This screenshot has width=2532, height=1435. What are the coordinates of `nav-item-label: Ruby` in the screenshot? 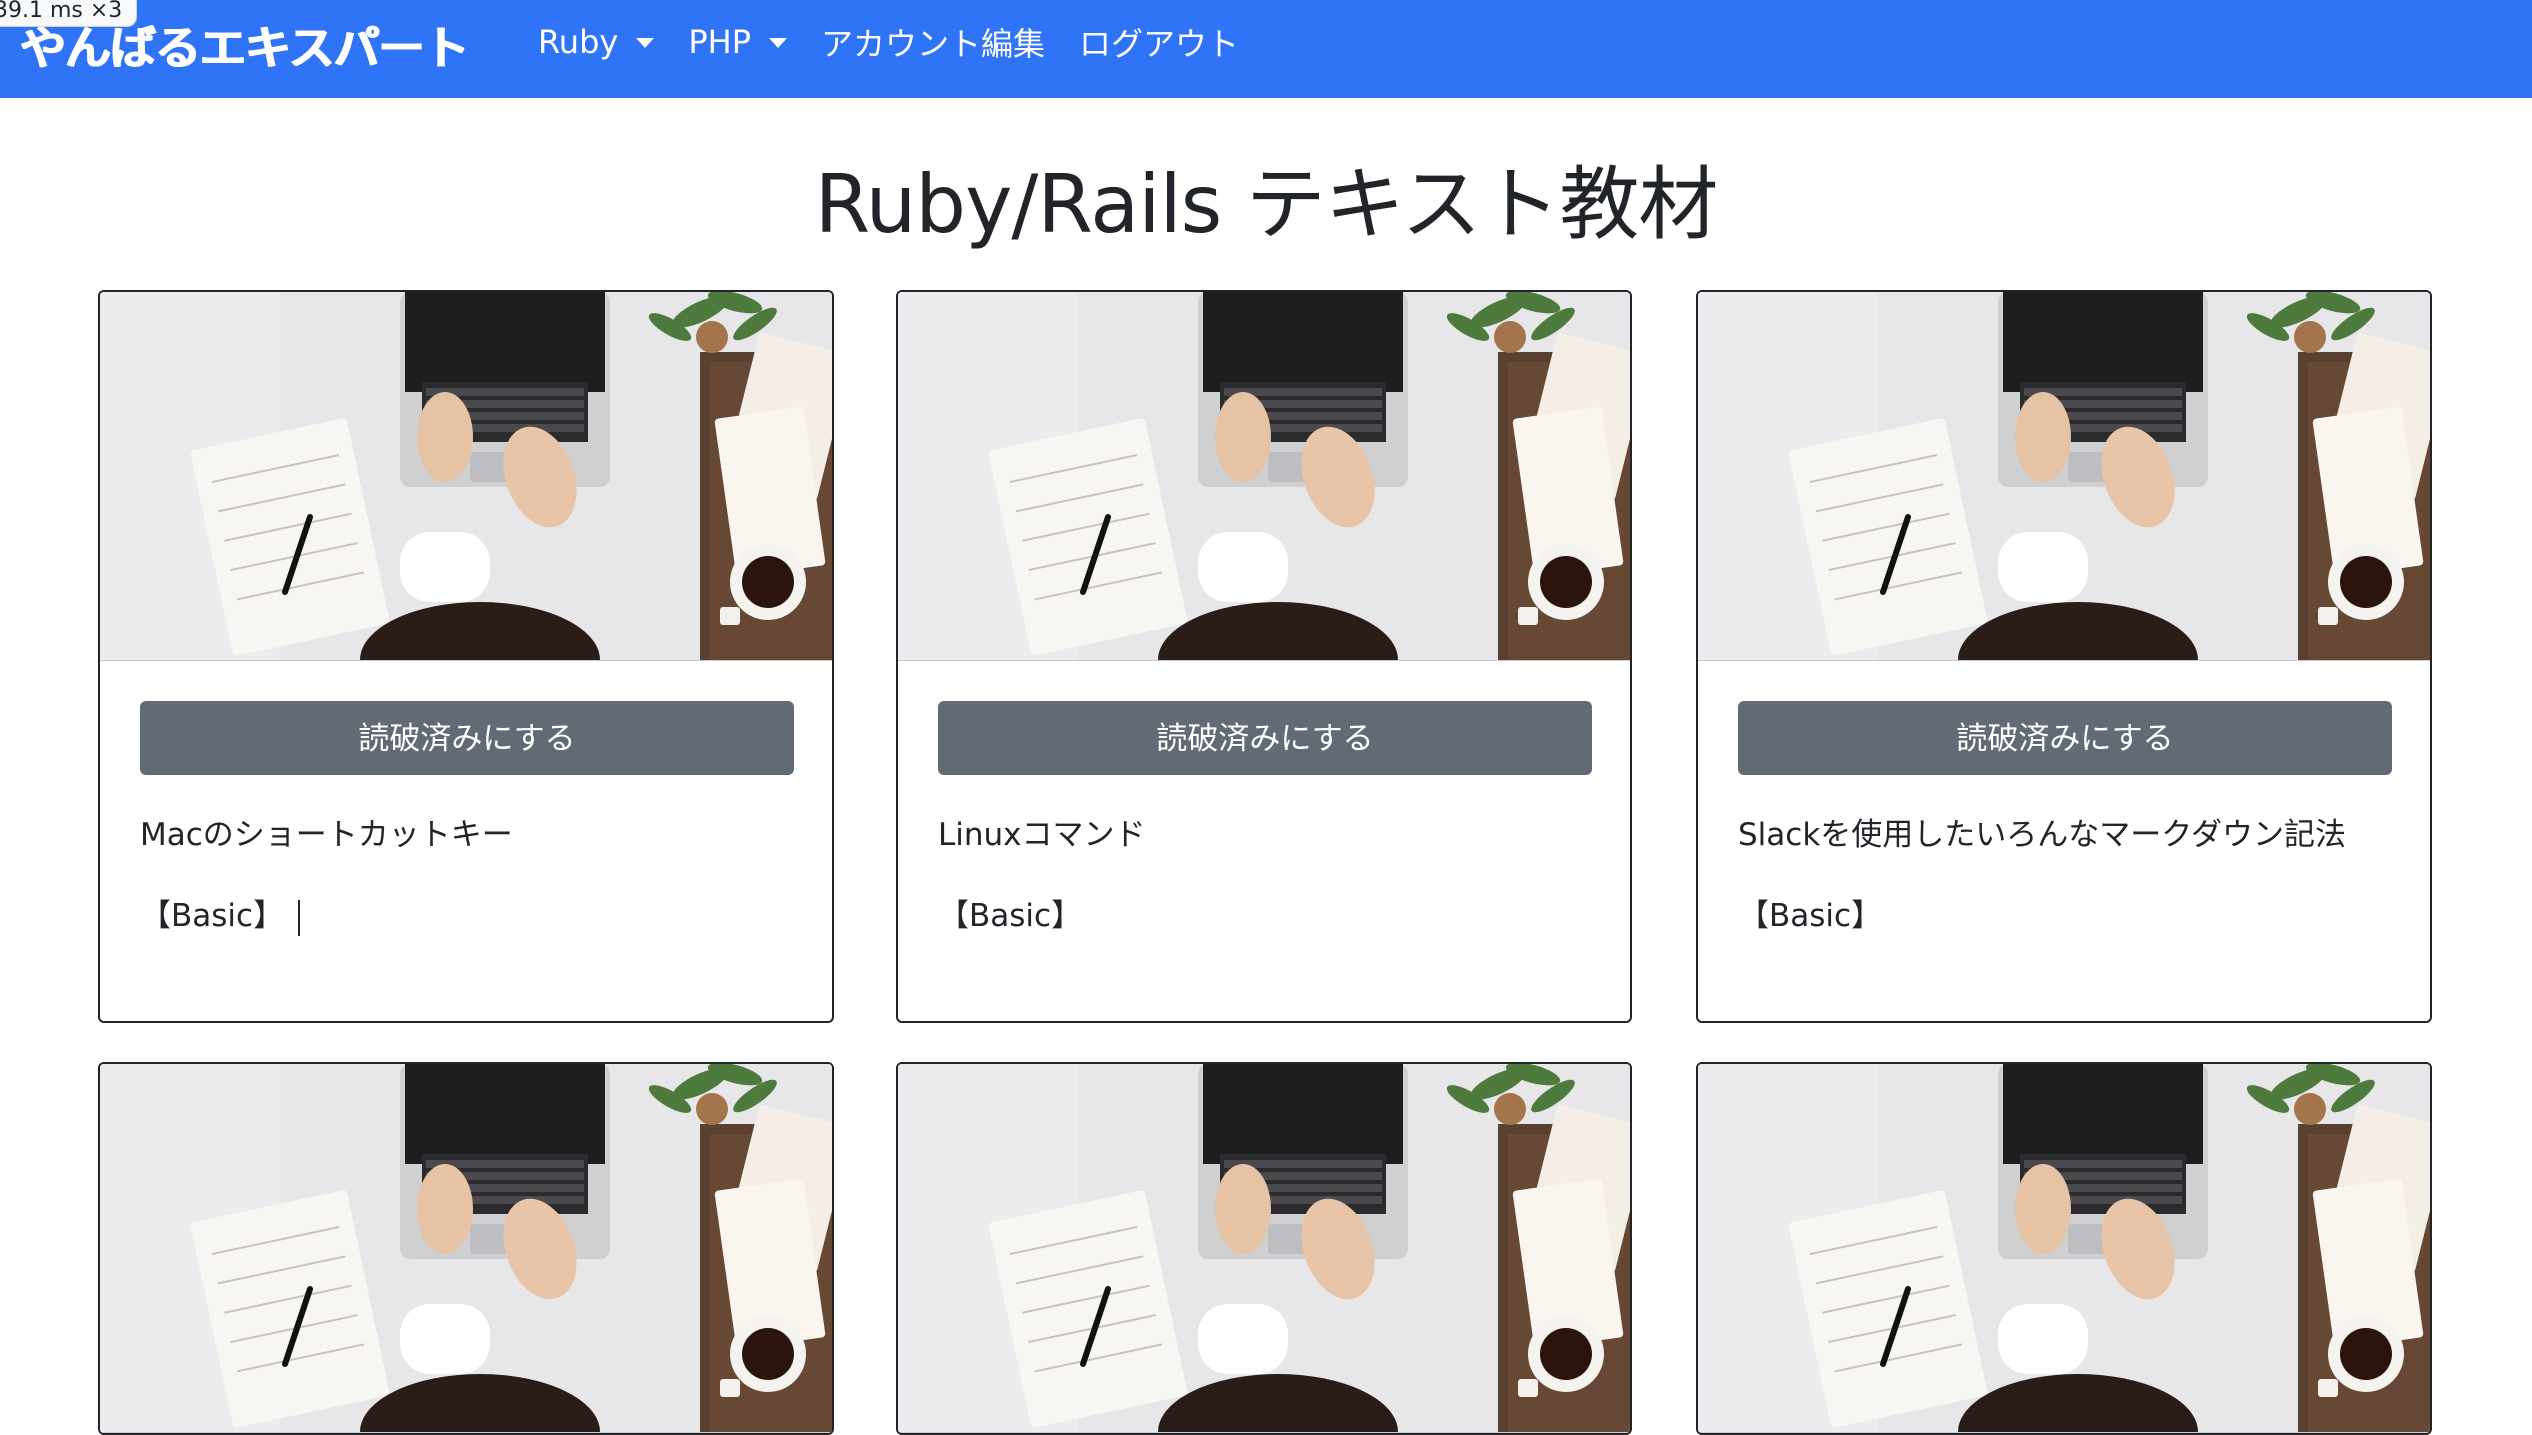 It's located at (578, 42).